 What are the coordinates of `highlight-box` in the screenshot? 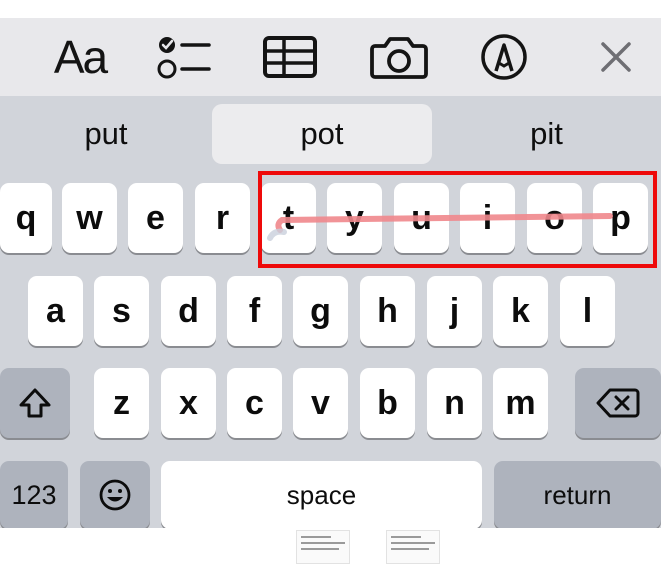 It's located at (457, 219).